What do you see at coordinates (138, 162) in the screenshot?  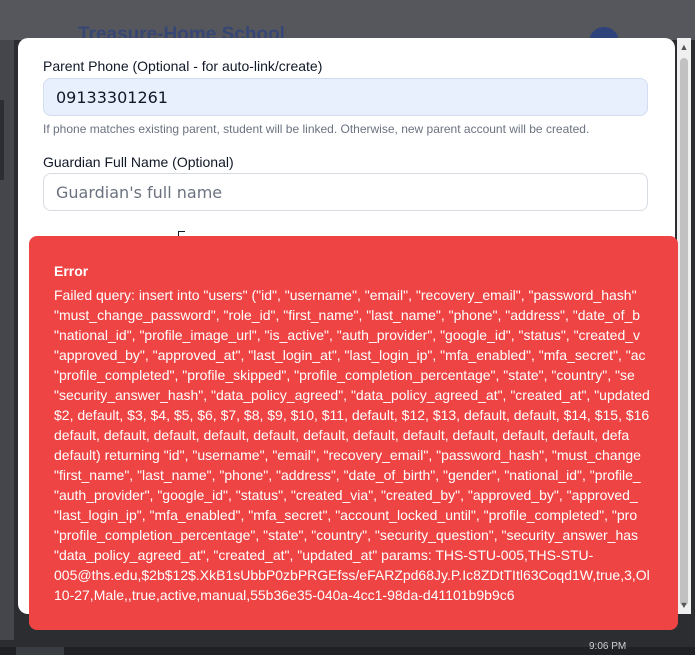 I see `guardian-name-label: Guardian Full Name (Optional)` at bounding box center [138, 162].